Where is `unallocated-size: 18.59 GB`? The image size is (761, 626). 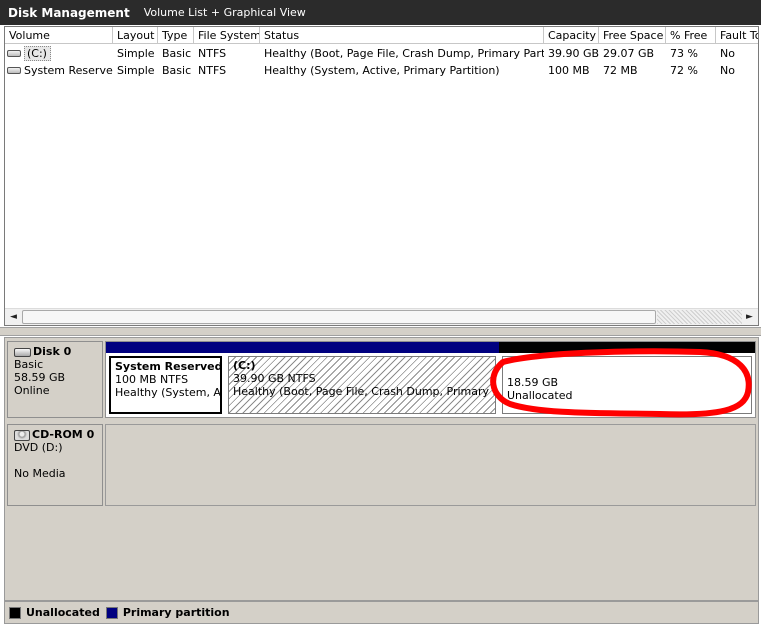 unallocated-size: 18.59 GB is located at coordinates (533, 382).